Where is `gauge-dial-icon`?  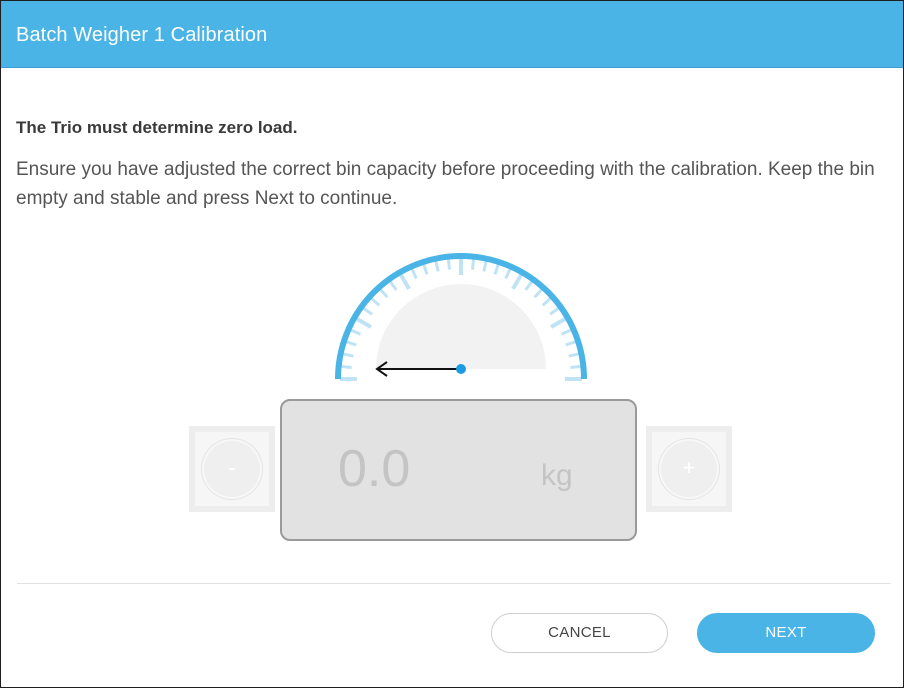 gauge-dial-icon is located at coordinates (461, 317).